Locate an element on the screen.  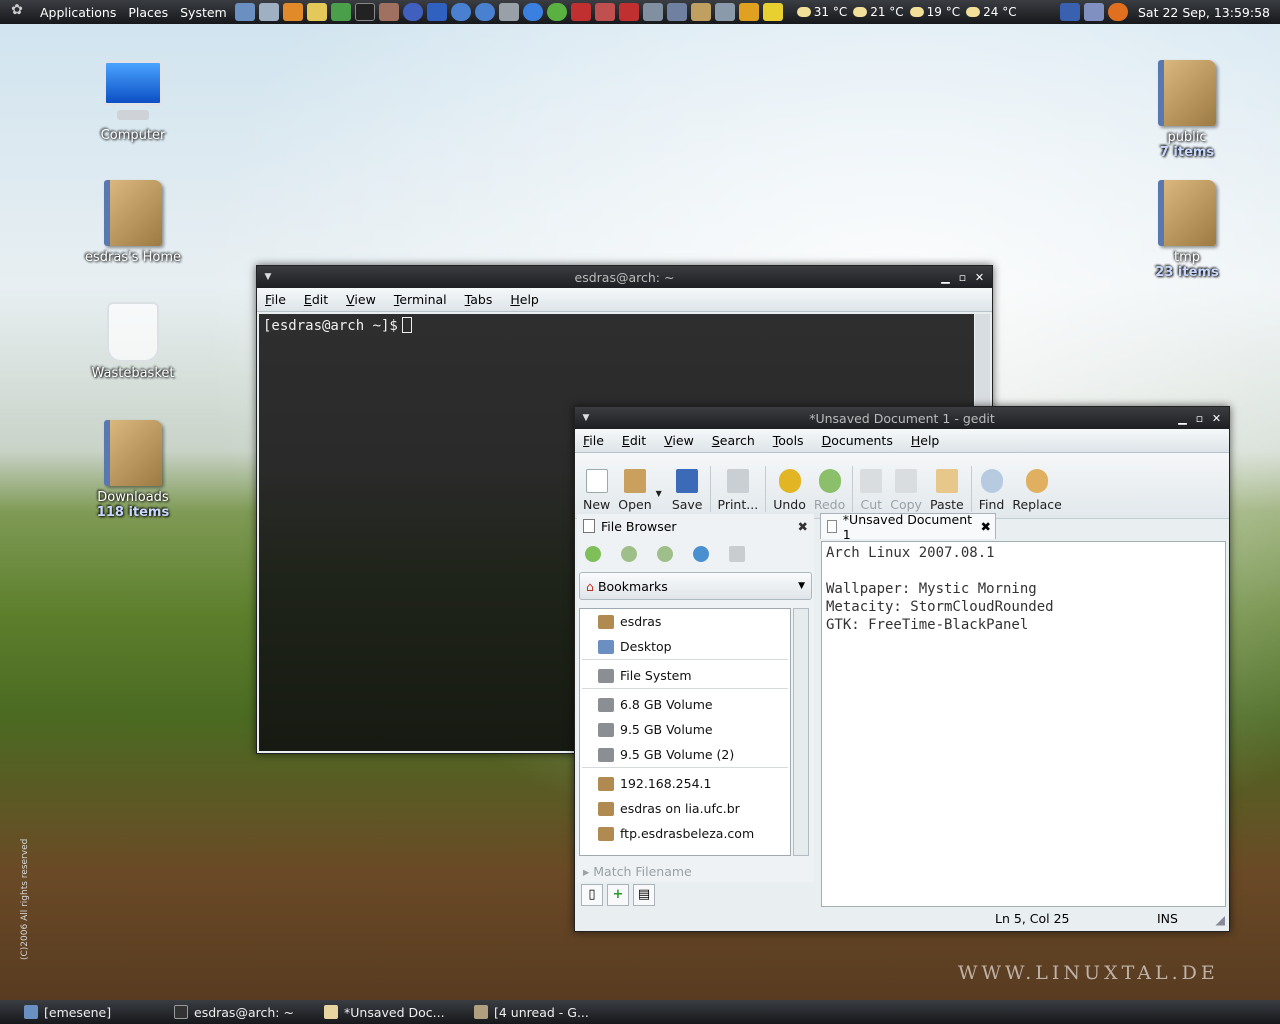
terminal-titlebar: ▼ esdras@arch: ~ ▁ ▫ ✕ is located at coordinates (624, 277).